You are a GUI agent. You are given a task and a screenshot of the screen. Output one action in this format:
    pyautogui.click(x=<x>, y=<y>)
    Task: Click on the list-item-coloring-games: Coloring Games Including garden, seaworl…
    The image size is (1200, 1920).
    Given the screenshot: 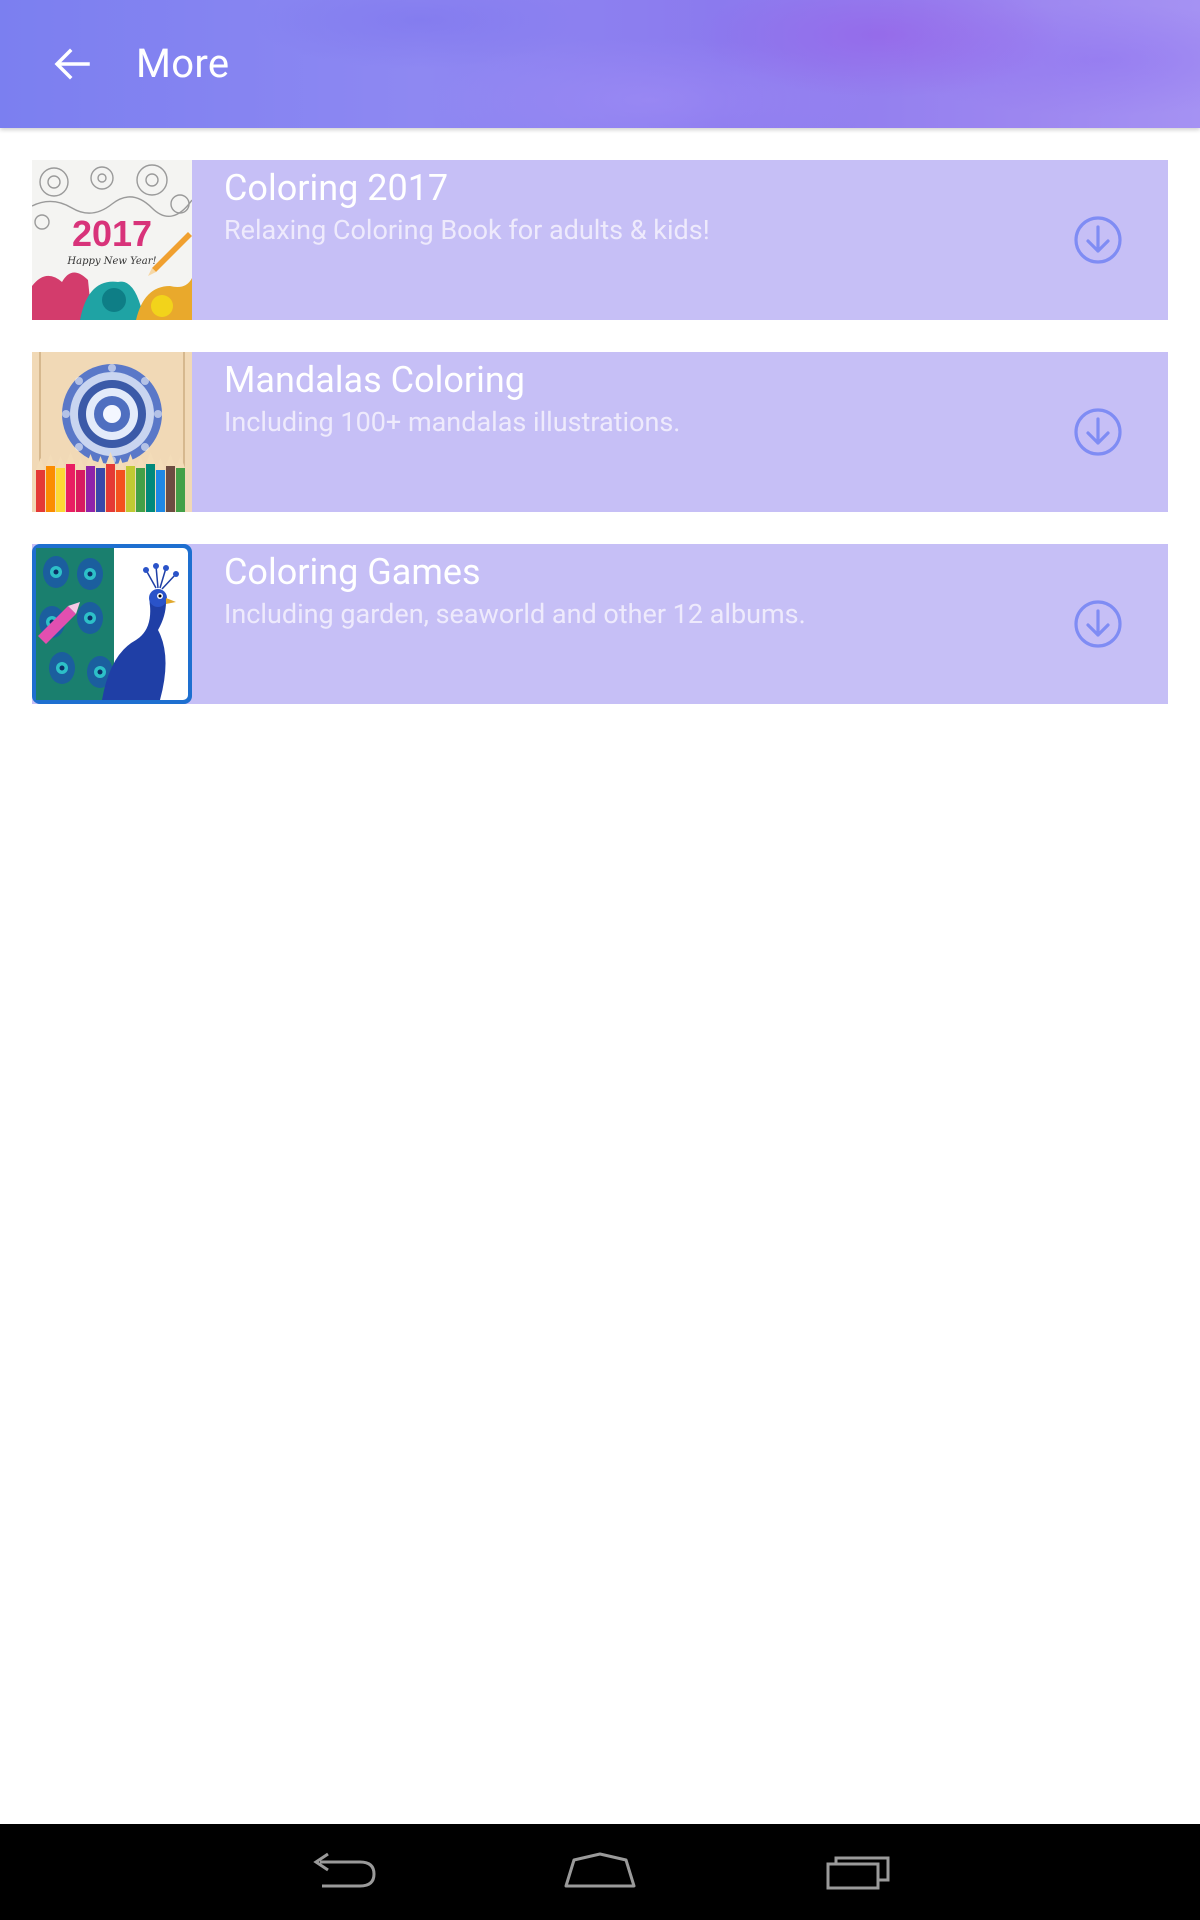 What is the action you would take?
    pyautogui.click(x=600, y=624)
    